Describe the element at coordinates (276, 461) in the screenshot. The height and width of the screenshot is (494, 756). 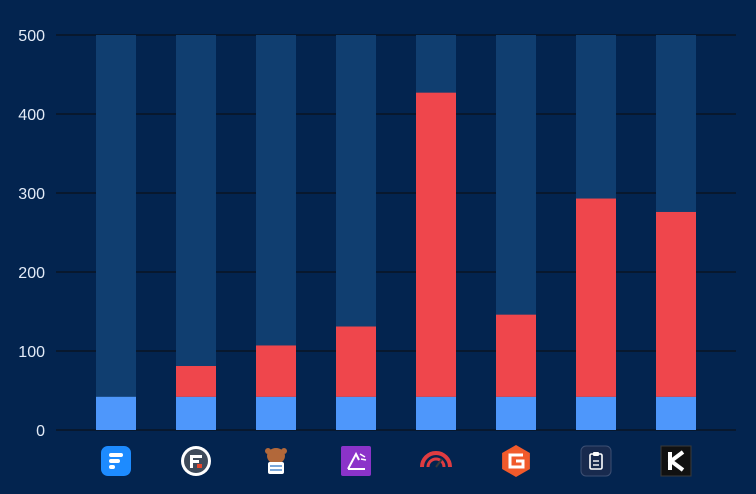
I see `wpforms-icon` at that location.